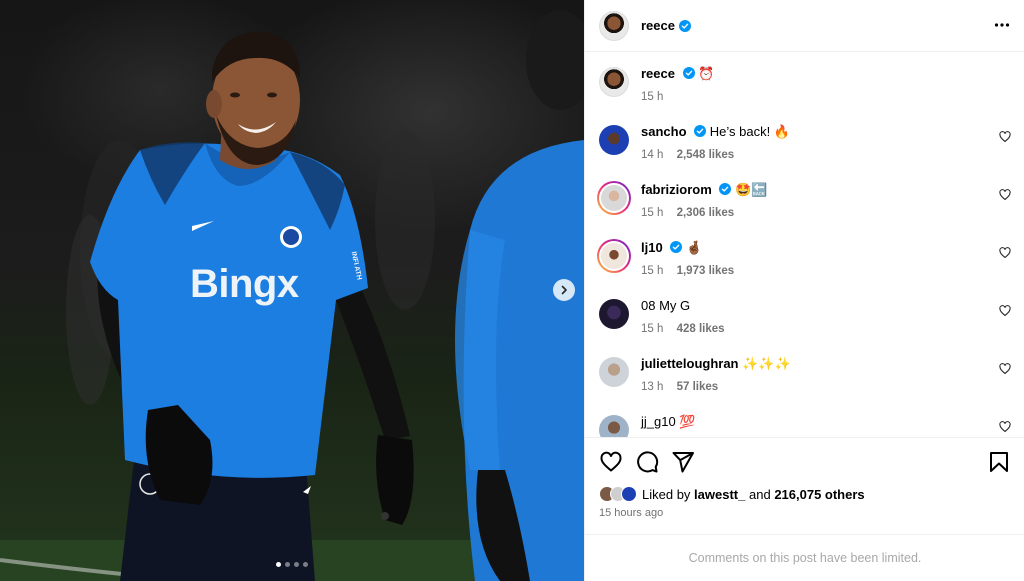 This screenshot has height=581, width=1024. What do you see at coordinates (804, 557) in the screenshot?
I see `comments-limited-notice: Comments on this post have been limited.` at bounding box center [804, 557].